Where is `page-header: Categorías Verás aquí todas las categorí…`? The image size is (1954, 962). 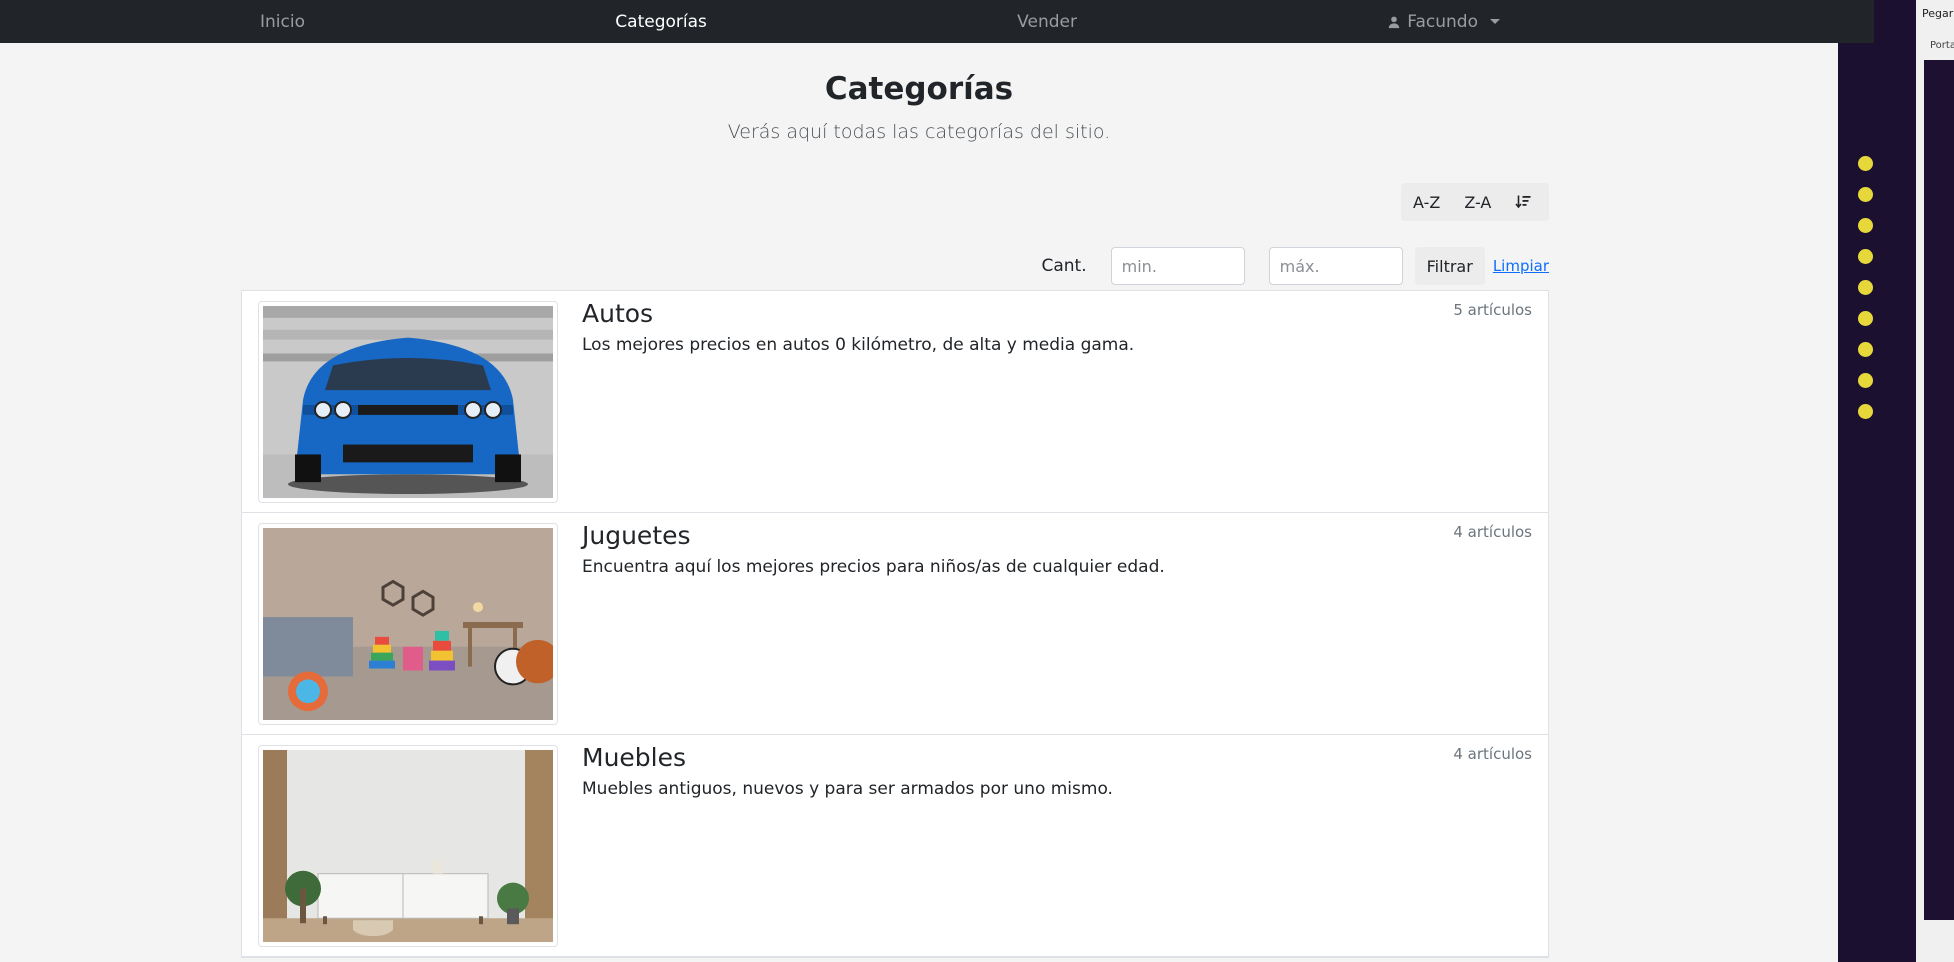
page-header: Categorías Verás aquí todas las categorí… is located at coordinates (919, 107).